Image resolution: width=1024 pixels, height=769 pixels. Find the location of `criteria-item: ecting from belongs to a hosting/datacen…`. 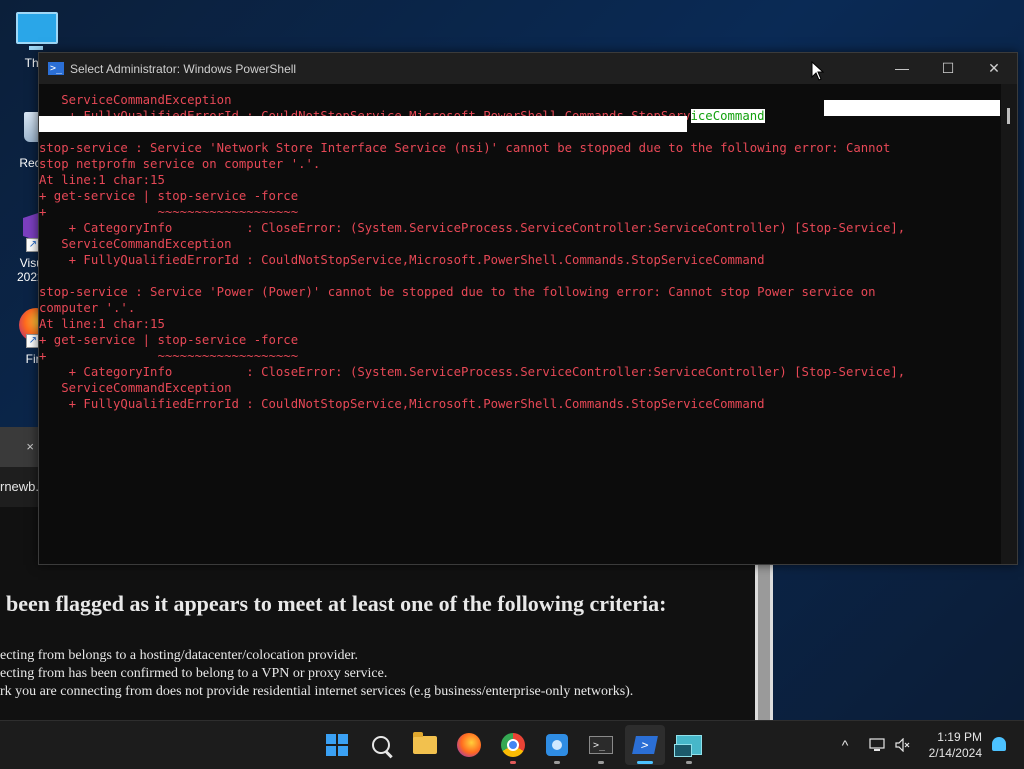

criteria-item: ecting from belongs to a hosting/datacen… is located at coordinates (179, 655).